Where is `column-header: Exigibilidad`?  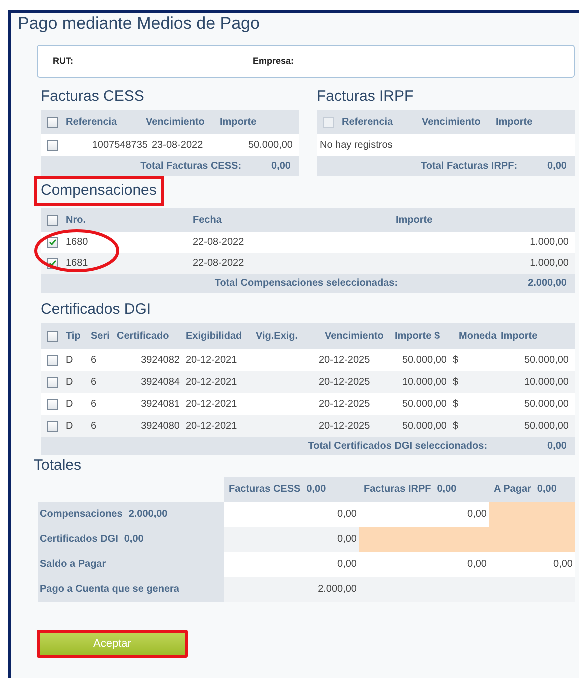
column-header: Exigibilidad is located at coordinates (215, 337).